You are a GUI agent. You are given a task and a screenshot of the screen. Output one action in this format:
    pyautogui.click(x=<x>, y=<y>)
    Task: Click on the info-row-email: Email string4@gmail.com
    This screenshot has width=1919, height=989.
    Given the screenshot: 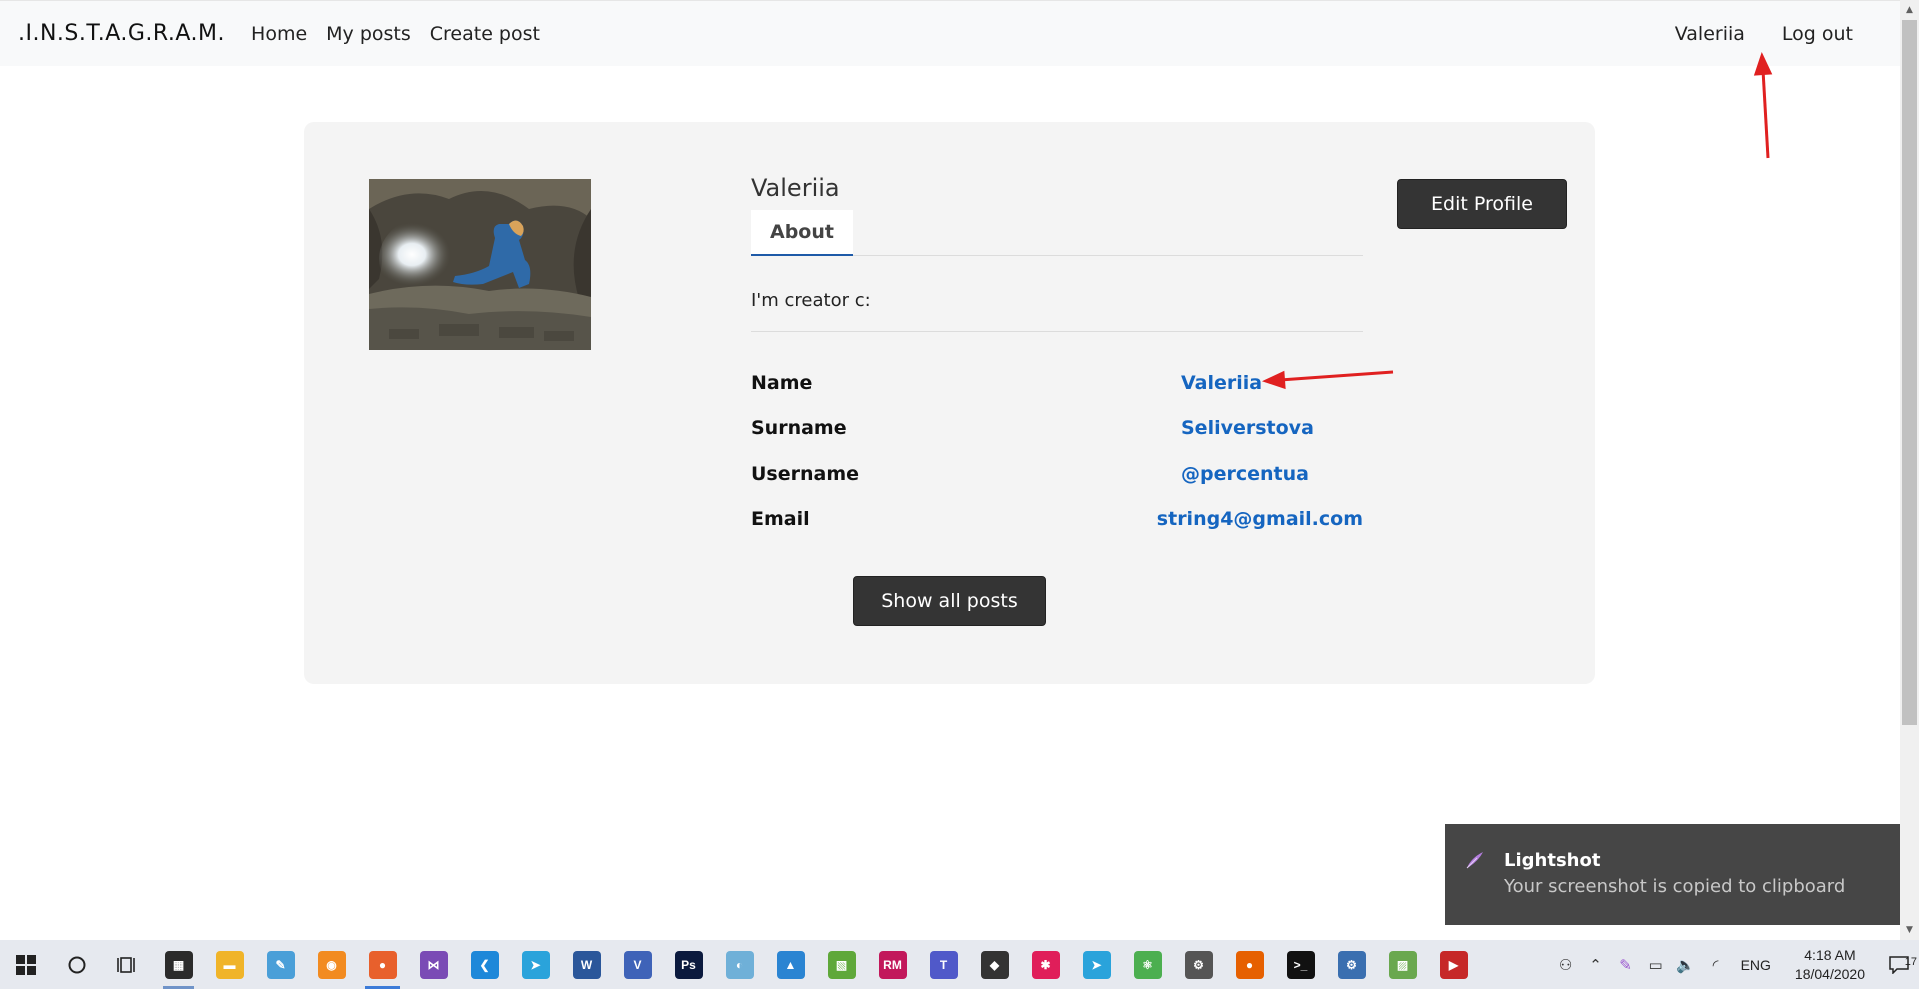 What is the action you would take?
    pyautogui.click(x=1057, y=520)
    